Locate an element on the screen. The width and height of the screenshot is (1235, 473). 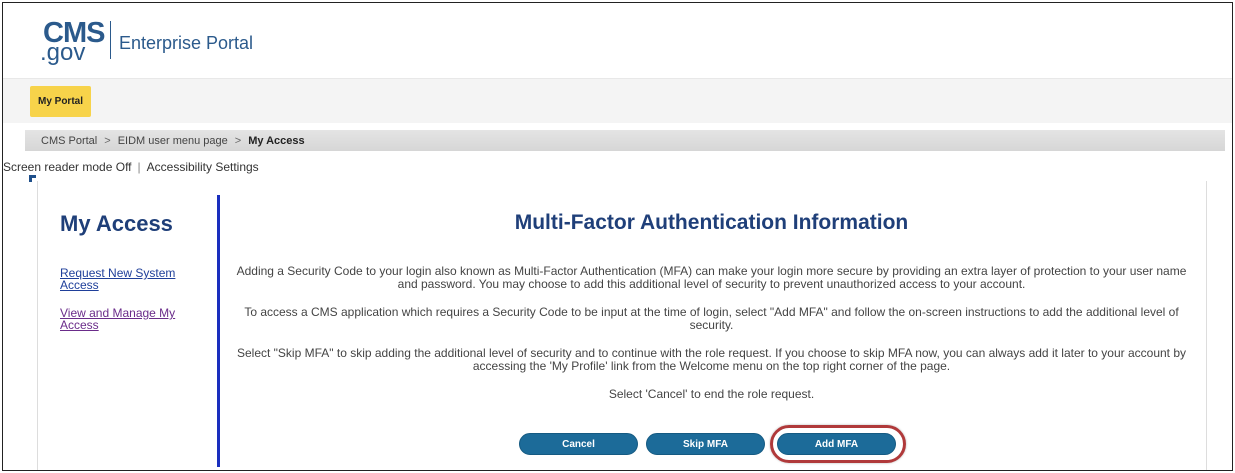
cancel-button: Cancel is located at coordinates (578, 444).